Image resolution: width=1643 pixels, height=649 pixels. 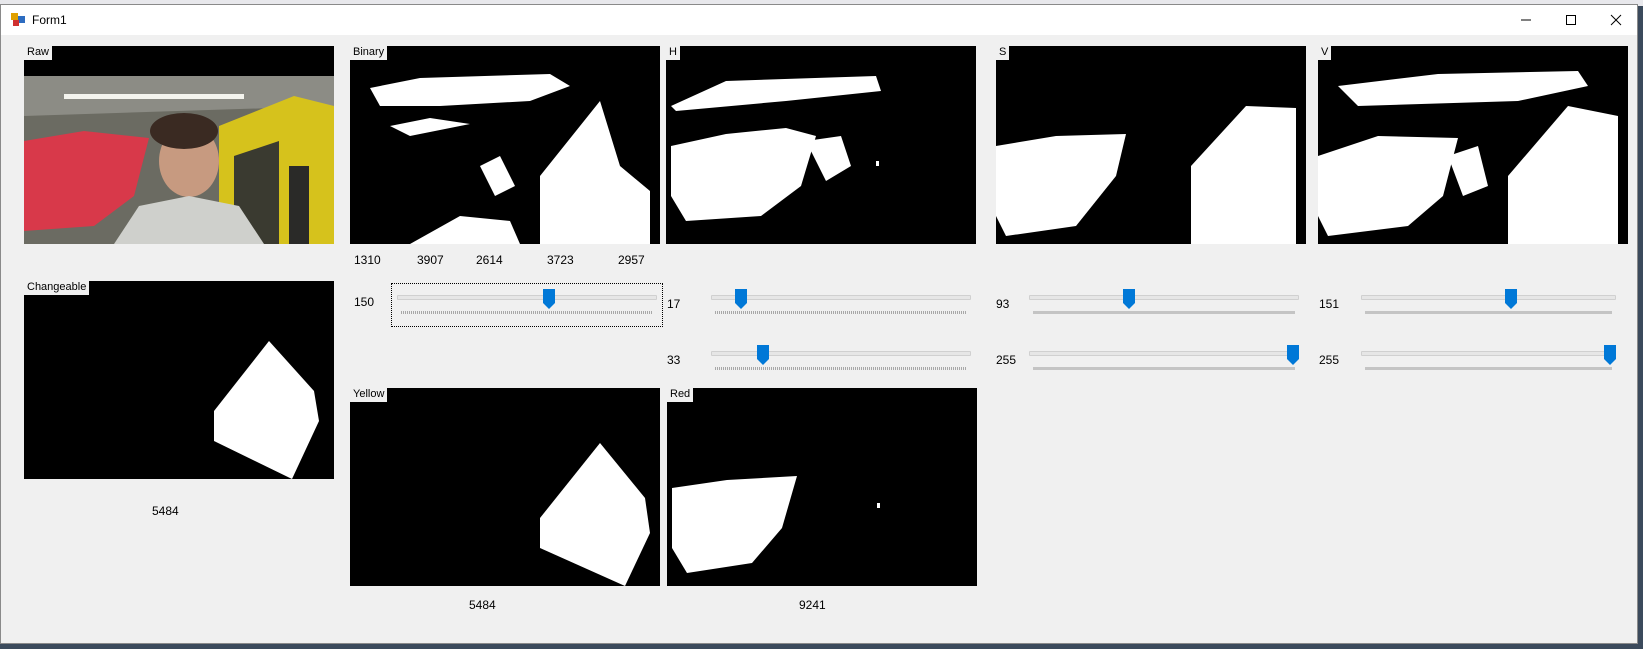 I want to click on binary-count-5: 2957, so click(x=631, y=260).